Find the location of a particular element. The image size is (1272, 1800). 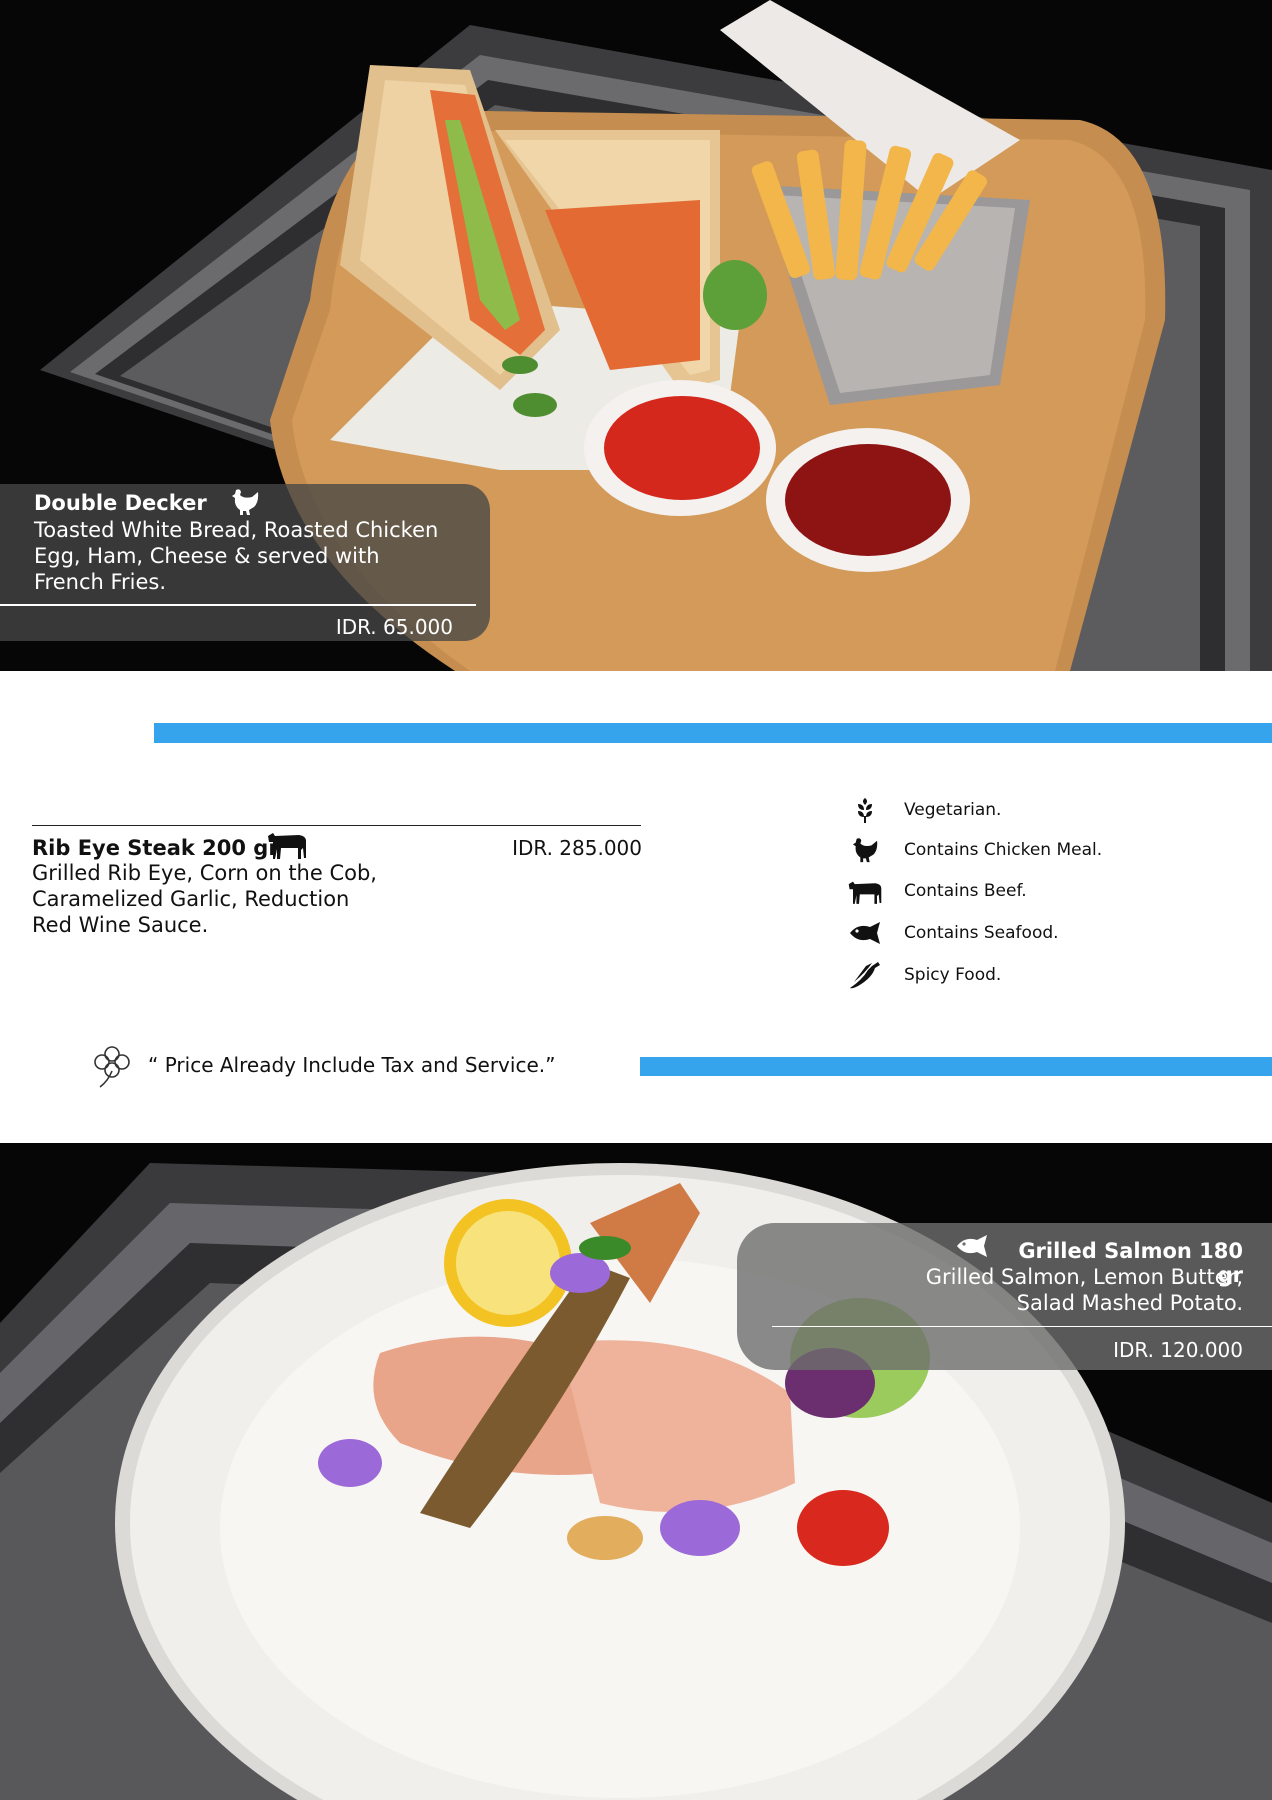

chili-icon is located at coordinates (865, 975).